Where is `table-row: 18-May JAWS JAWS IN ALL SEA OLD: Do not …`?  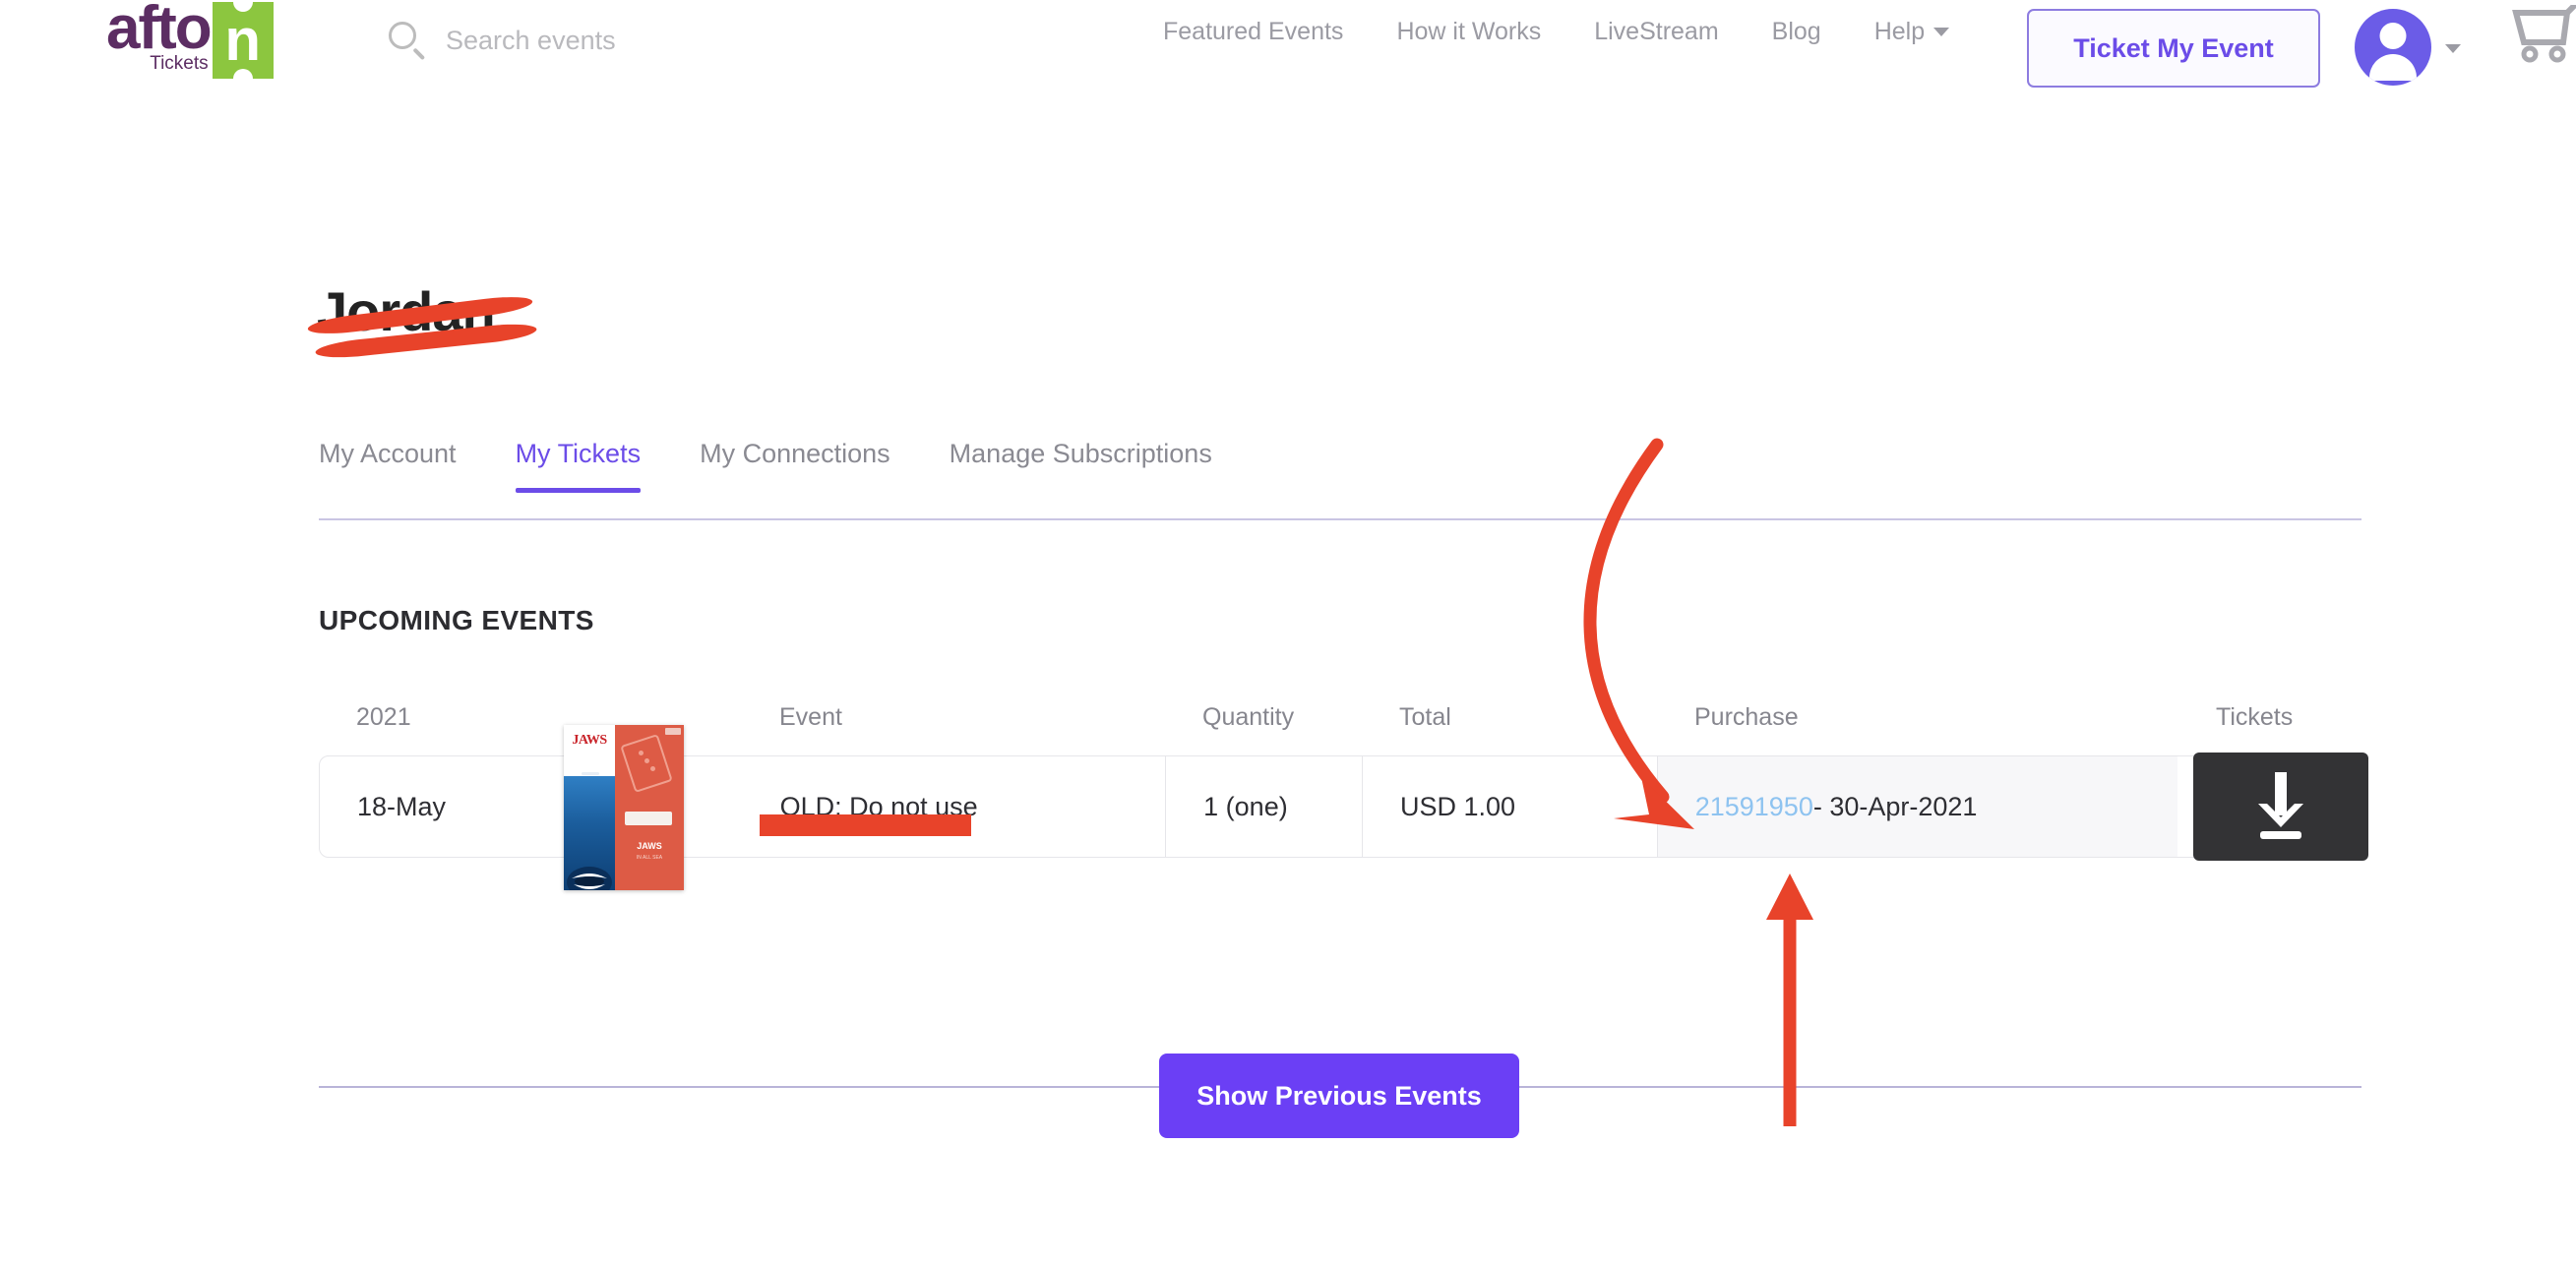
table-row: 18-May JAWS JAWS IN ALL SEA OLD: Do not … is located at coordinates (1343, 807).